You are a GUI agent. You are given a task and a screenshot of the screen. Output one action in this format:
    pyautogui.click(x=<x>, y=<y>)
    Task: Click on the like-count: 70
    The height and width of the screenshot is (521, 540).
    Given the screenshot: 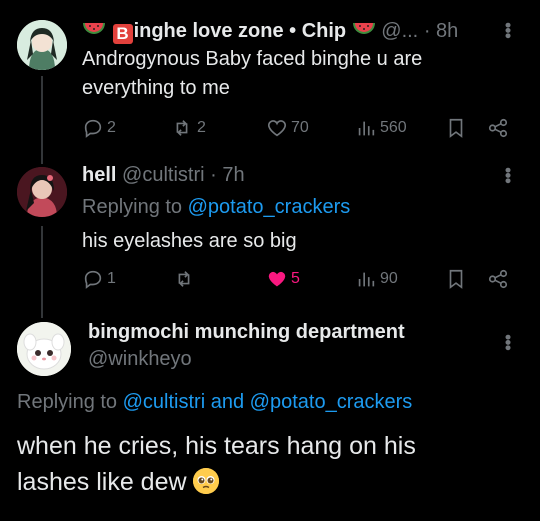 What is the action you would take?
    pyautogui.click(x=300, y=127)
    